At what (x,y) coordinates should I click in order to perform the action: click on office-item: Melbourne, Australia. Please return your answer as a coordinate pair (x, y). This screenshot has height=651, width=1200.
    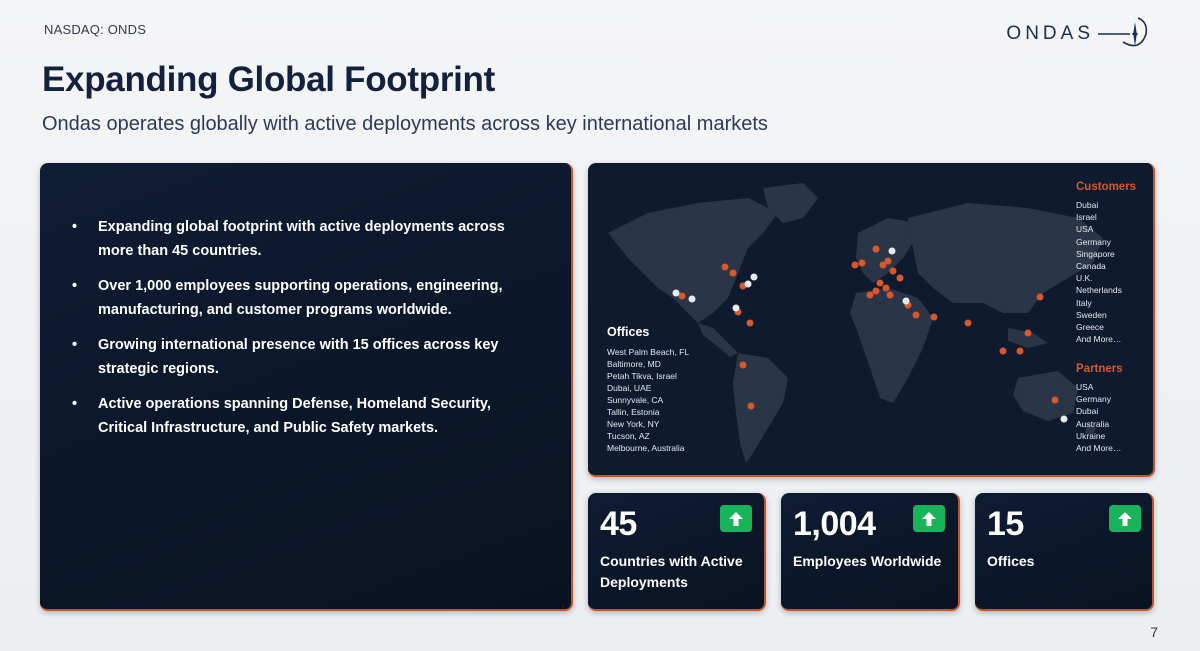
    Looking at the image, I should click on (646, 448).